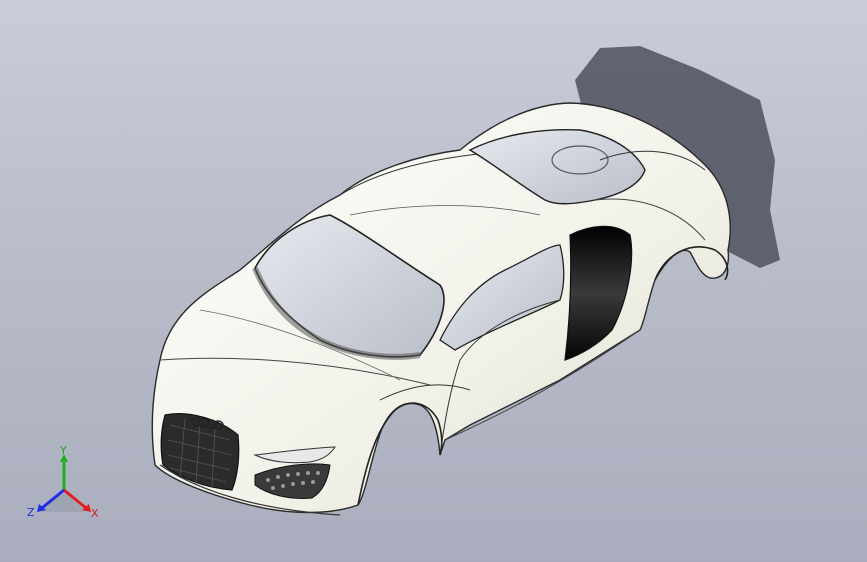  What do you see at coordinates (65, 486) in the screenshot?
I see `orientation-triad: Y X Z` at bounding box center [65, 486].